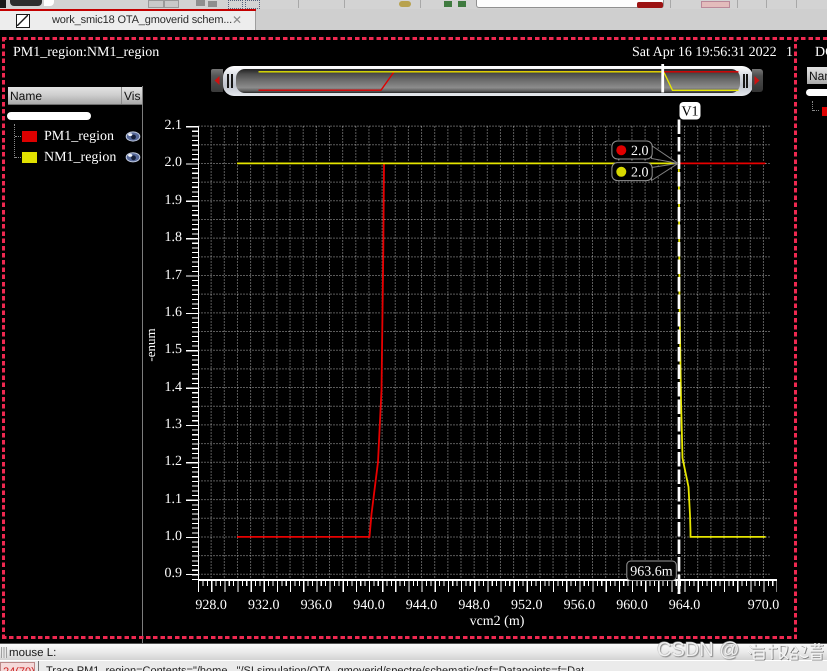  I want to click on svg-text: V1, so click(689, 112).